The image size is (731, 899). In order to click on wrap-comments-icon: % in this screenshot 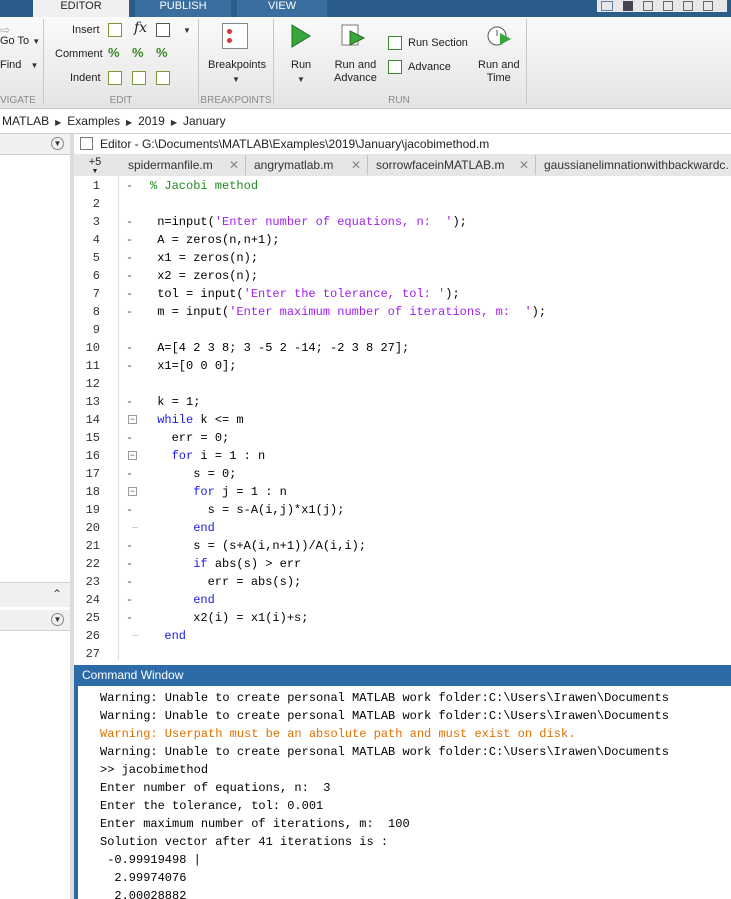, I will do `click(162, 52)`.